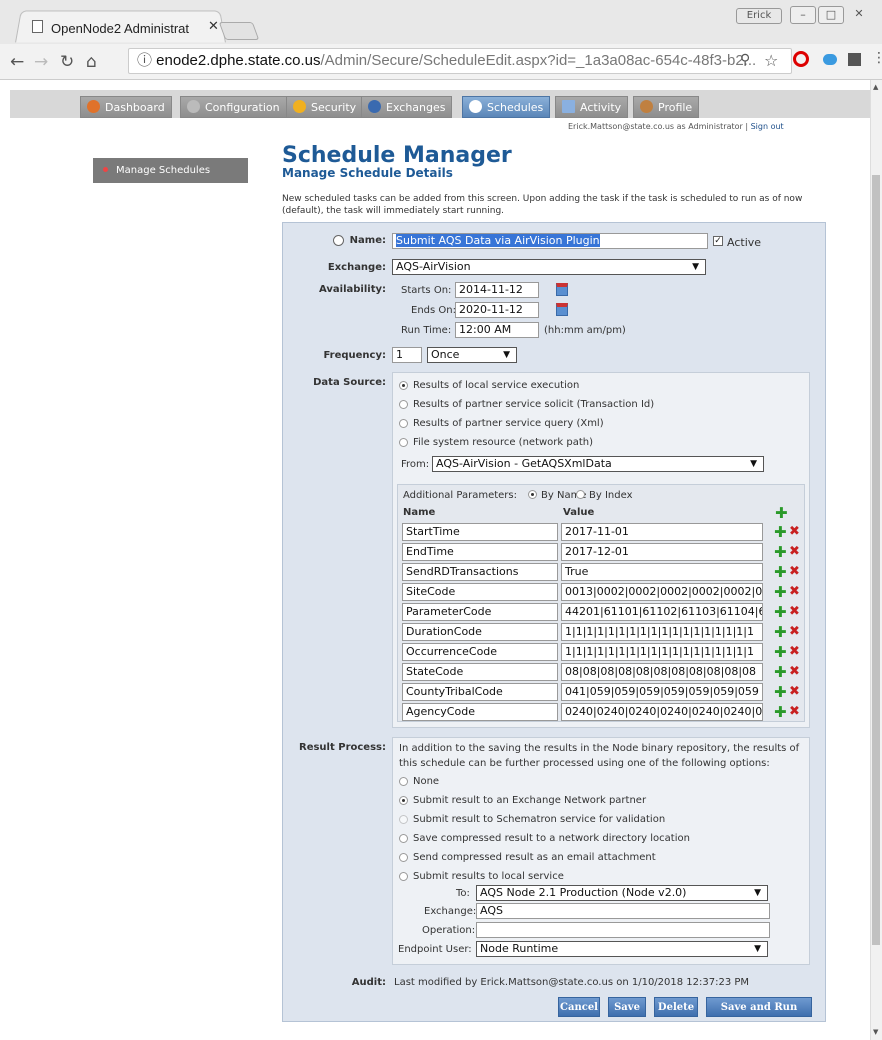 The width and height of the screenshot is (882, 1040). I want to click on minimize-icon: –, so click(803, 15).